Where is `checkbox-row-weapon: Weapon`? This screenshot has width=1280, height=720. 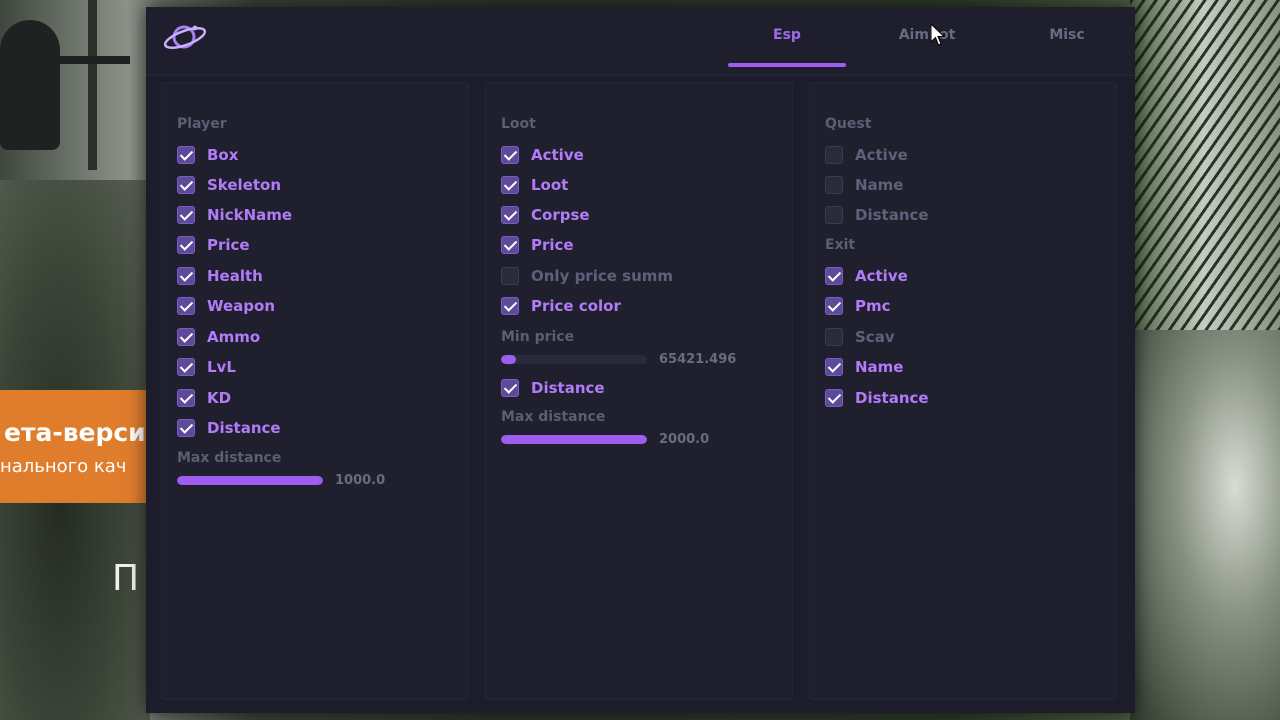 checkbox-row-weapon: Weapon is located at coordinates (226, 306).